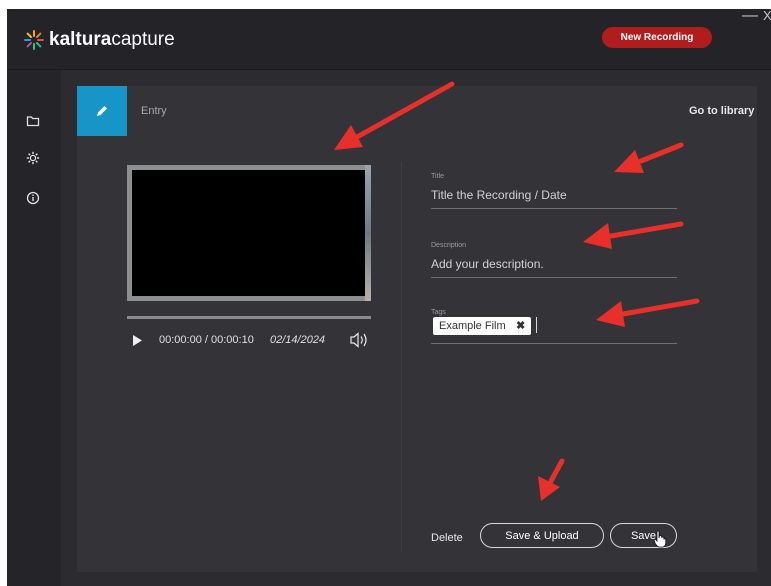  I want to click on arrow-to-description, so click(633, 235).